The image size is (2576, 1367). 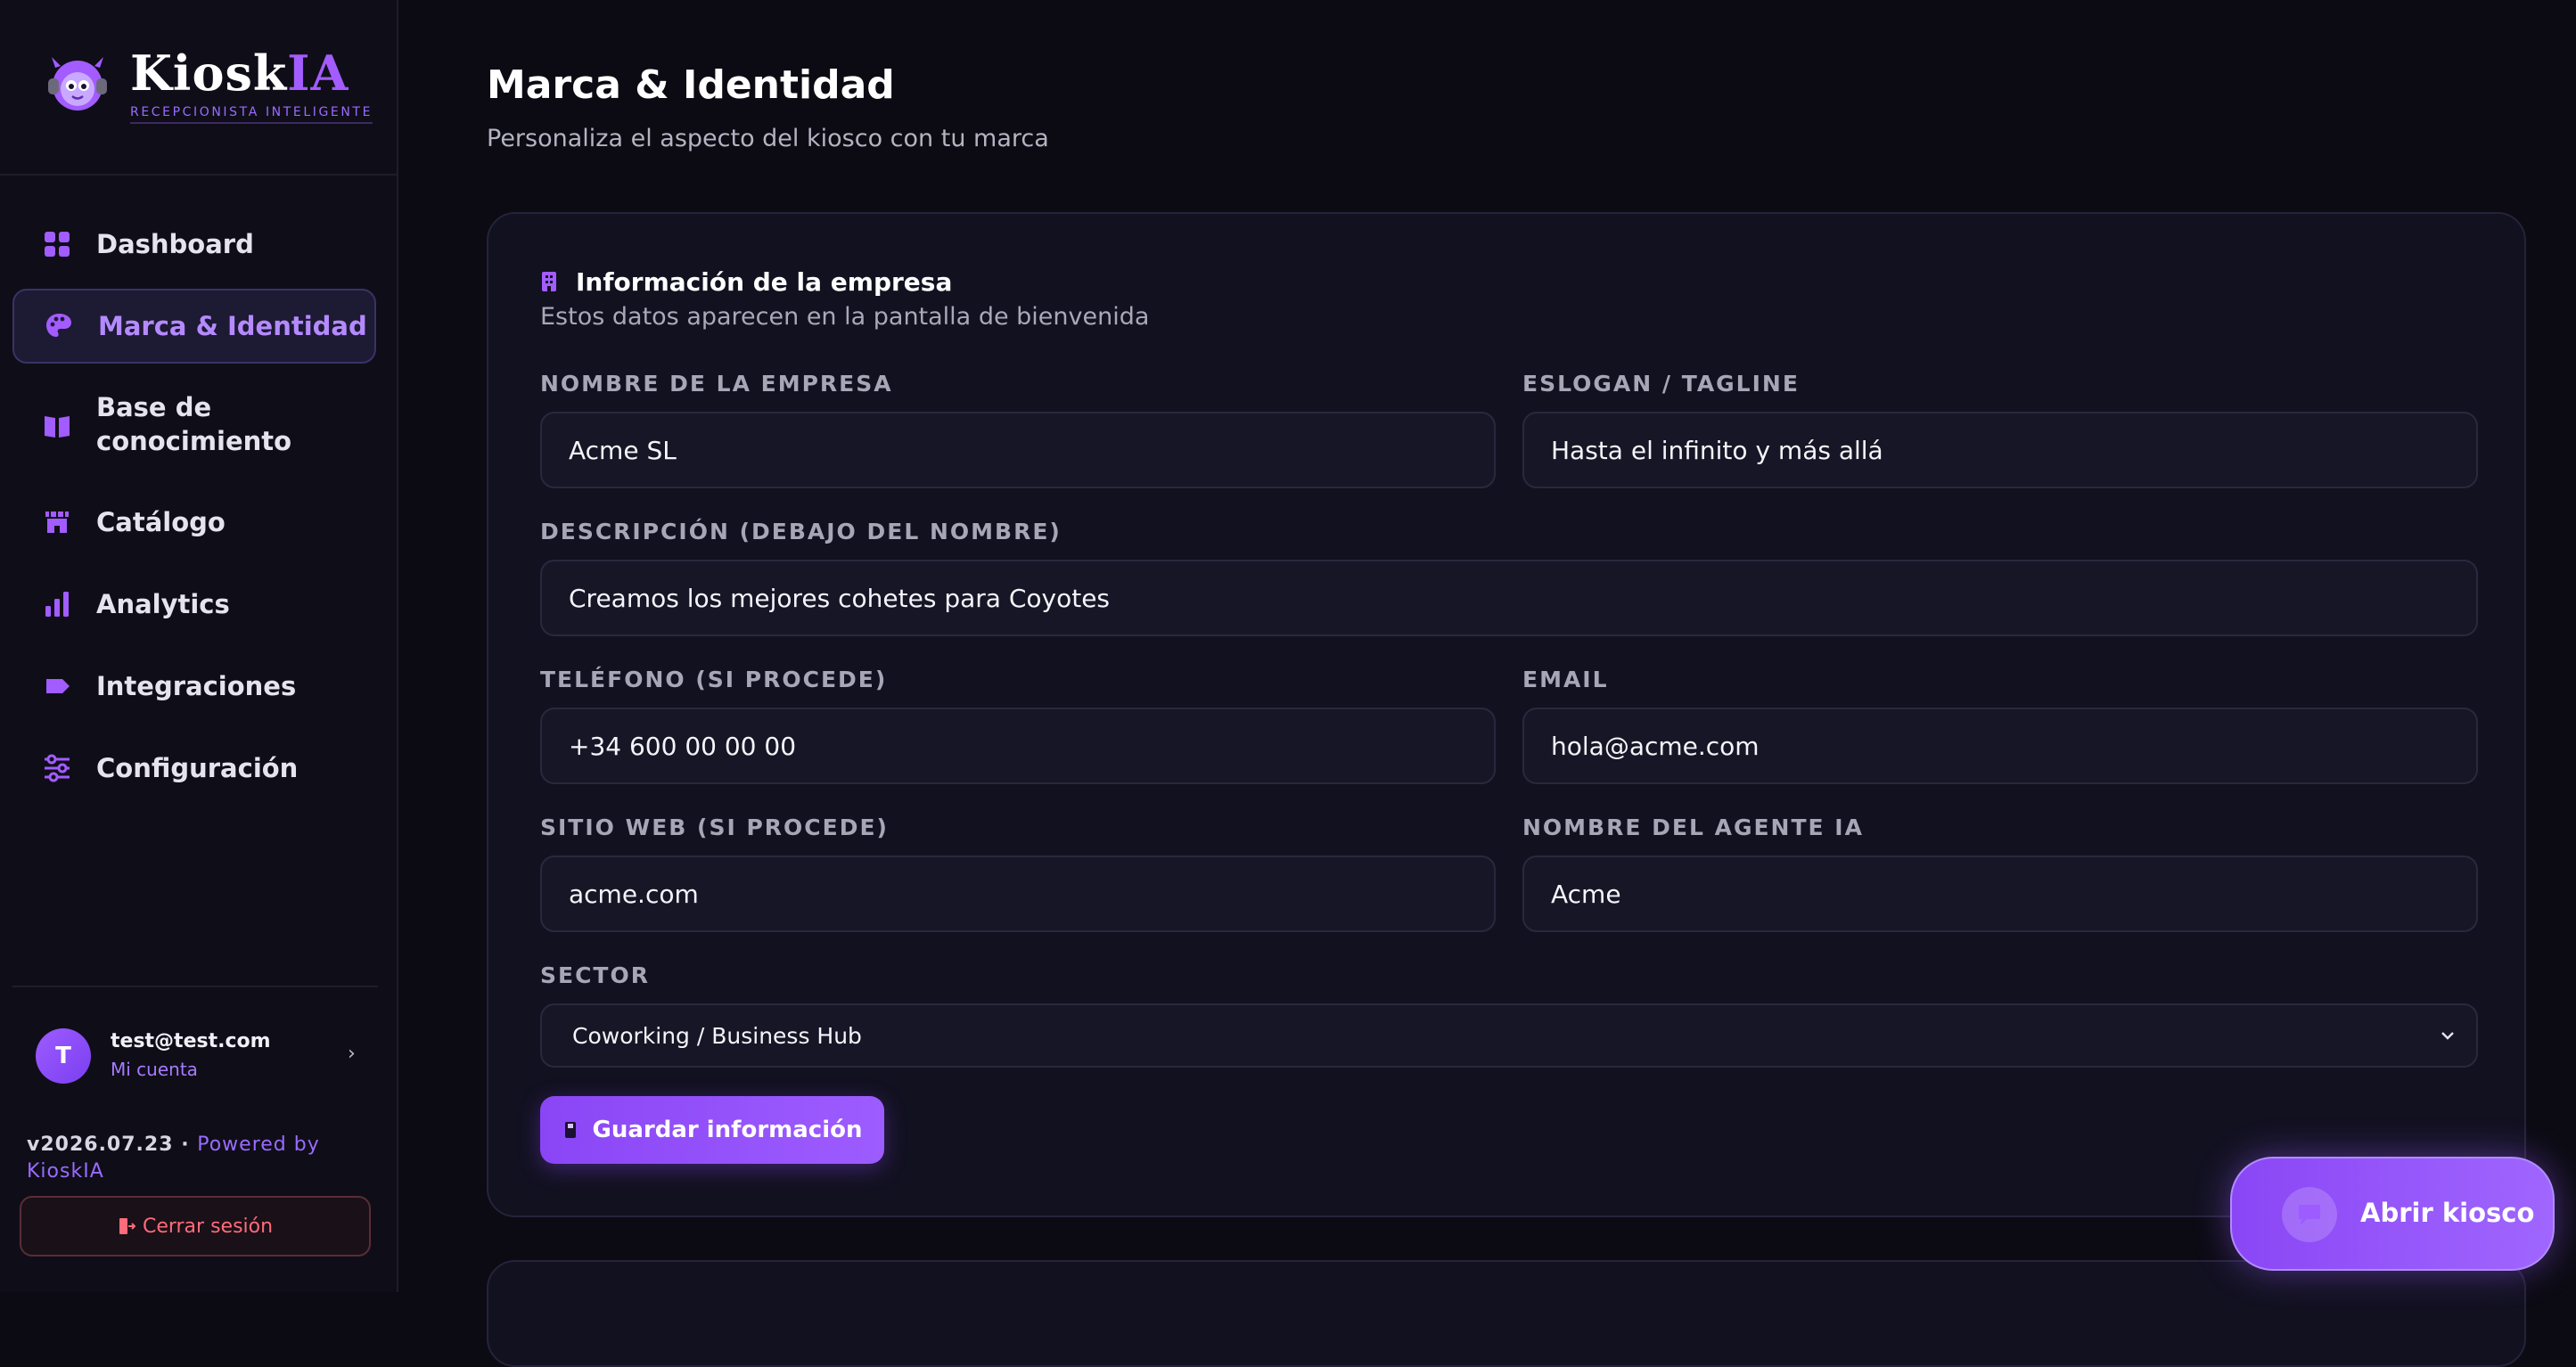 What do you see at coordinates (194, 1058) in the screenshot?
I see `user-account-menu: T test@test.com Mi cuenta ›` at bounding box center [194, 1058].